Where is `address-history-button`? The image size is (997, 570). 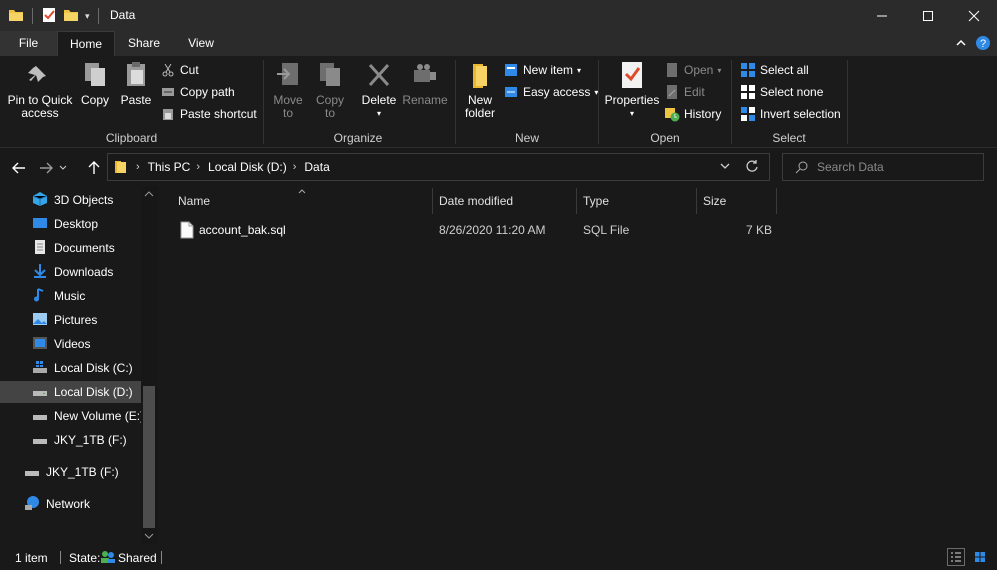
address-history-button is located at coordinates (725, 167).